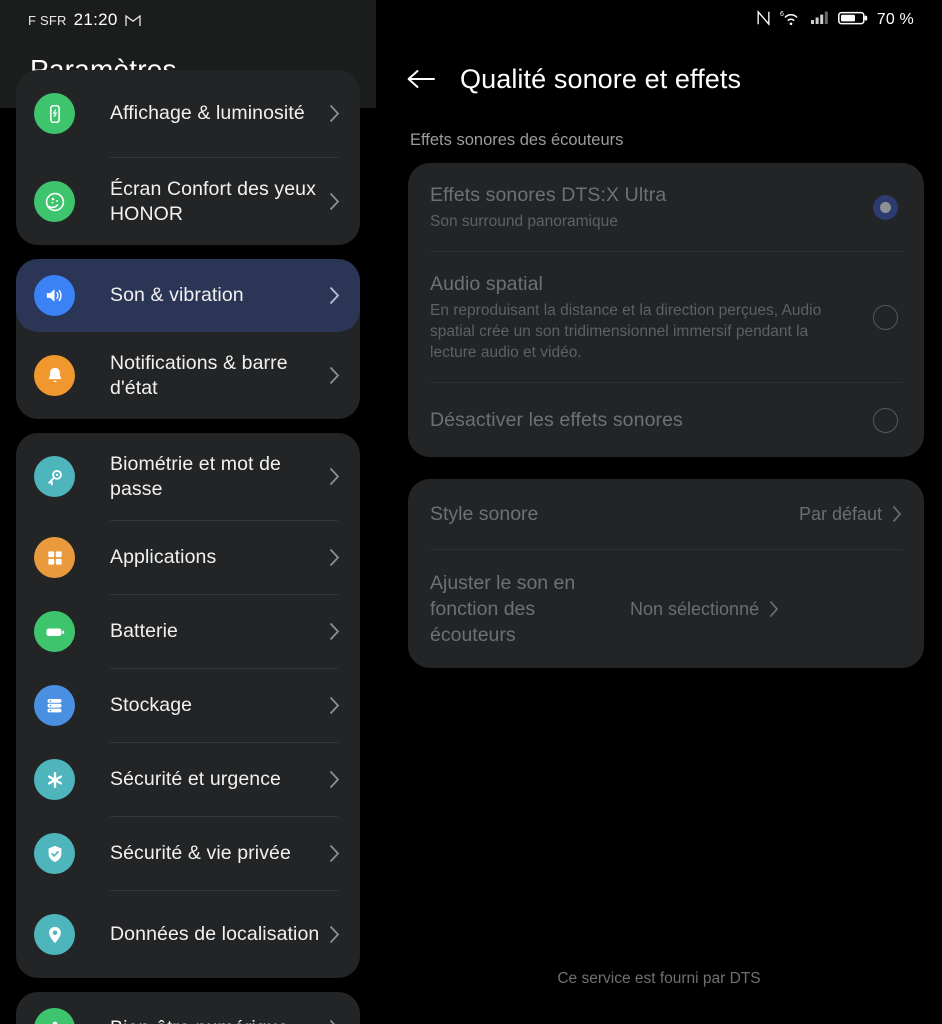 The image size is (942, 1024). I want to click on sidebar-item-donnees-localisation: Données de localisation, so click(188, 934).